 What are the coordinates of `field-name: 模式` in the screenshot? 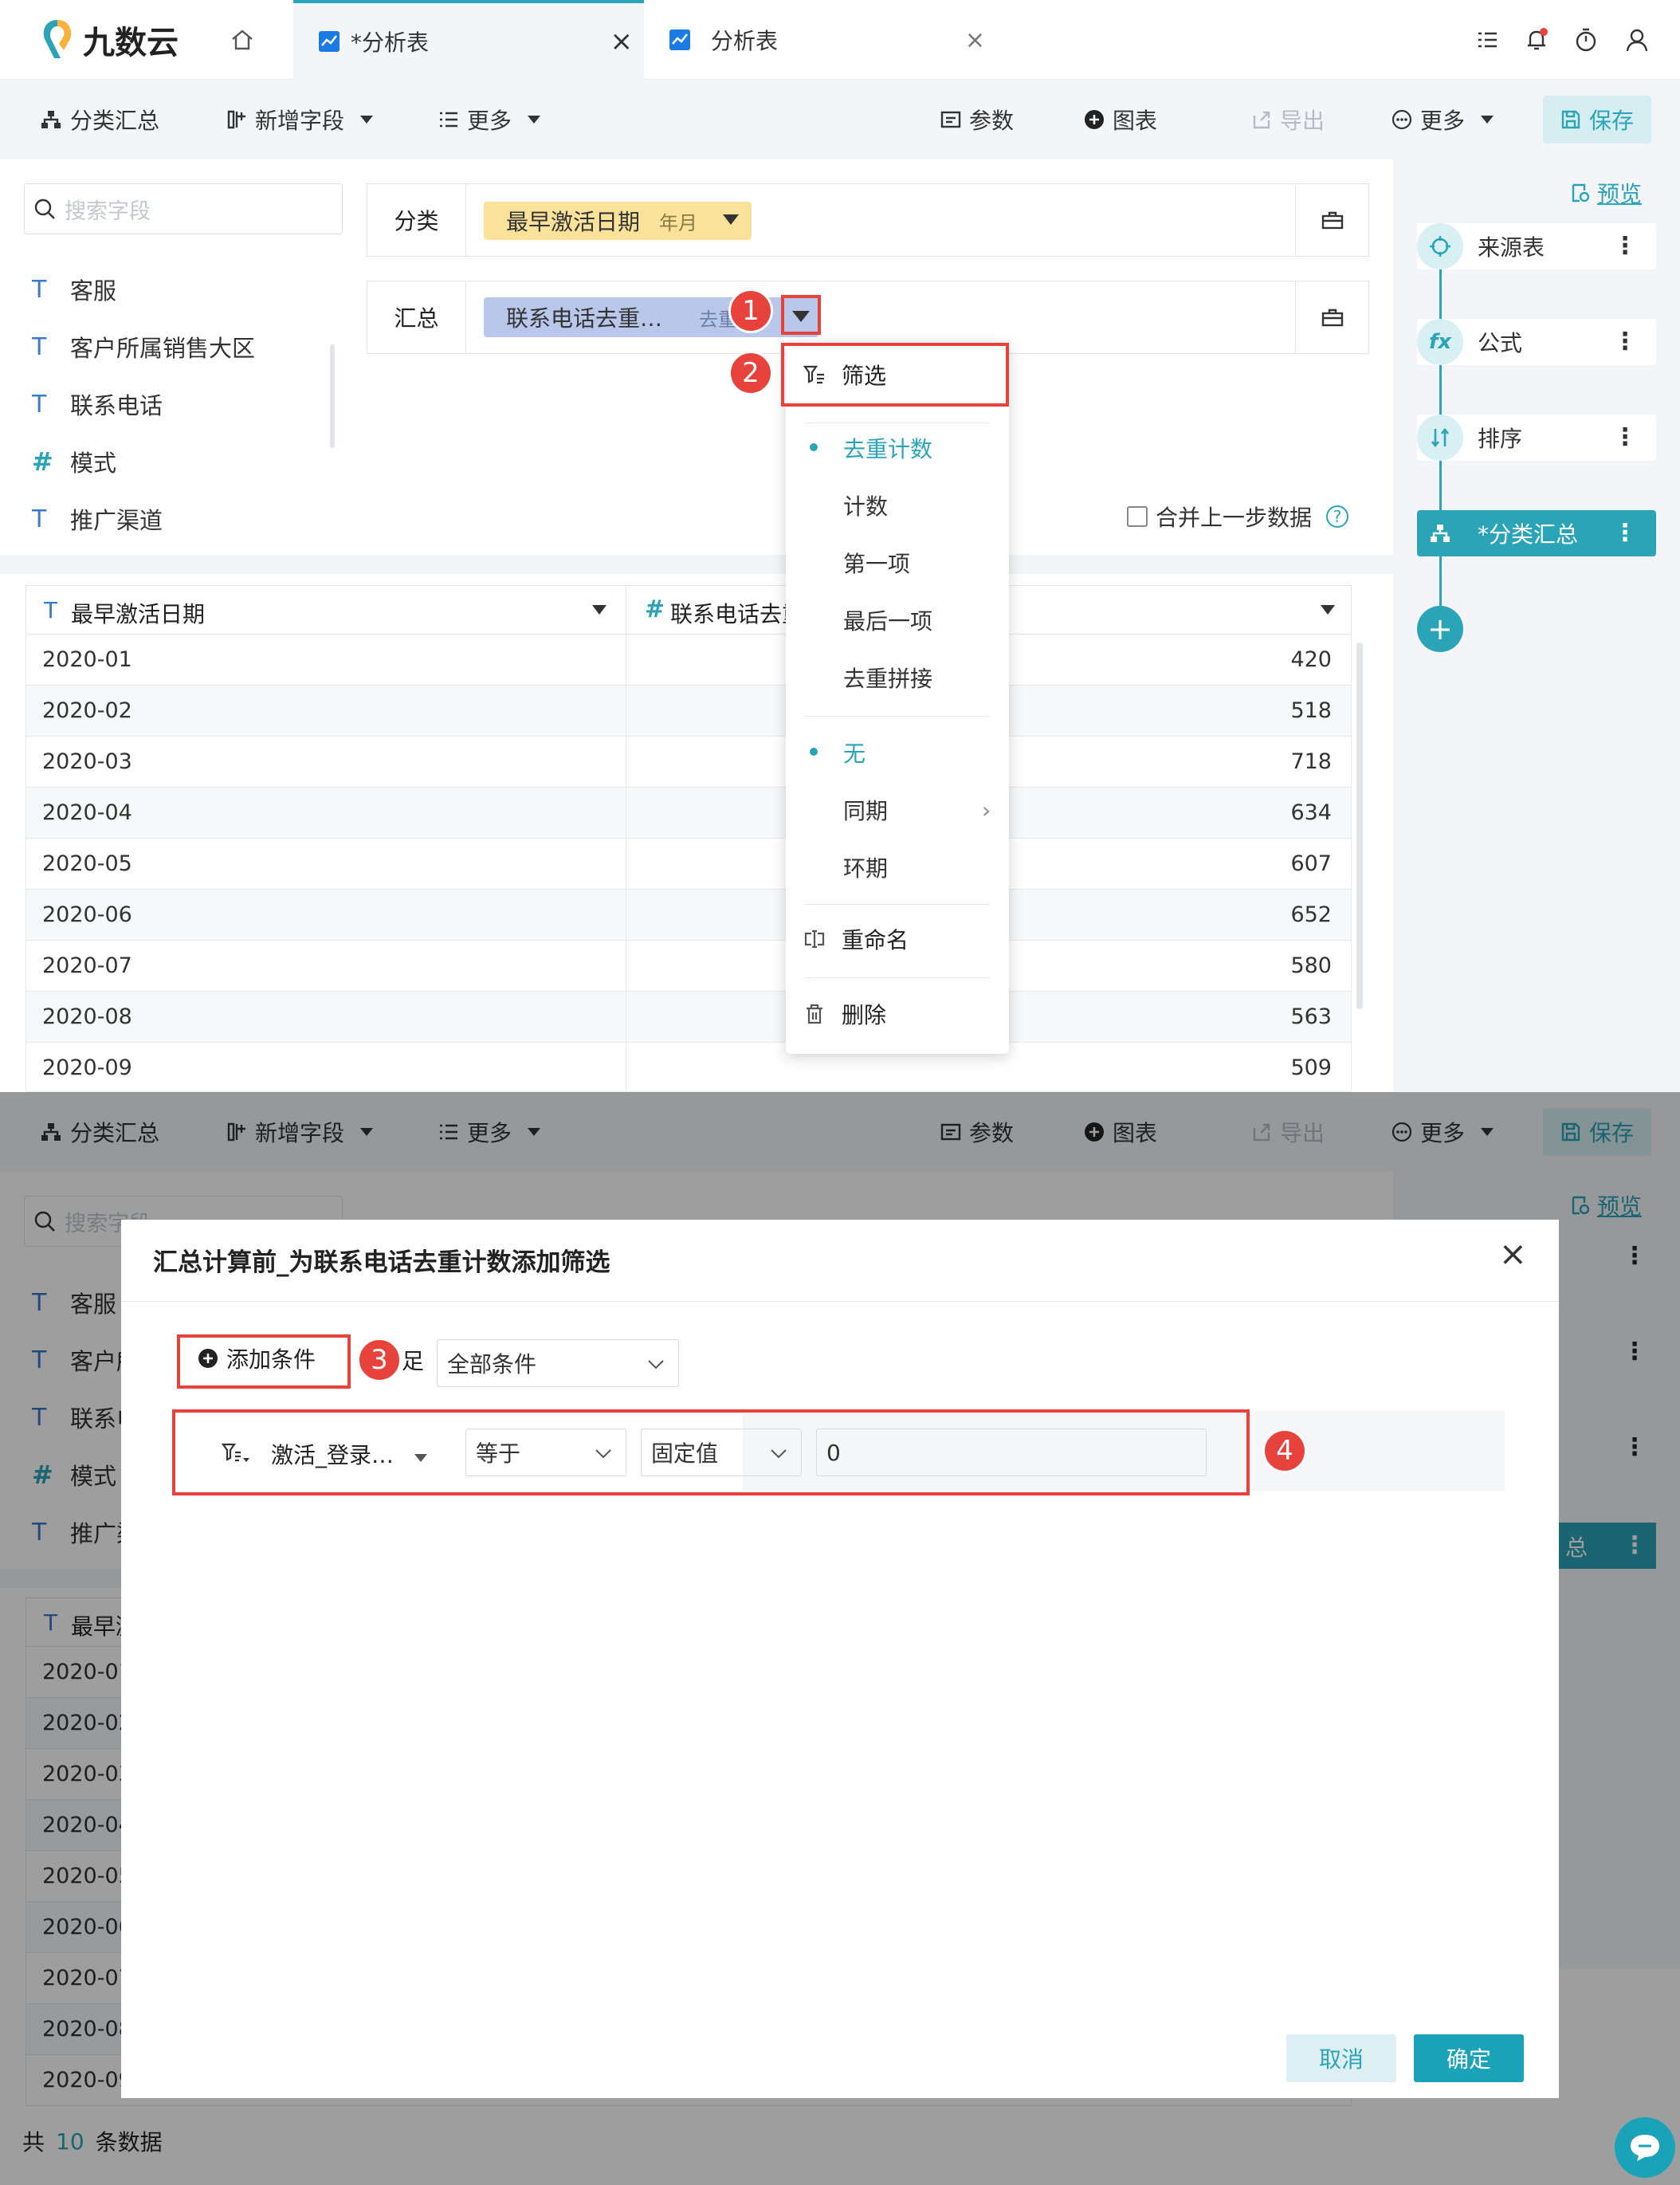 It's located at (93, 464).